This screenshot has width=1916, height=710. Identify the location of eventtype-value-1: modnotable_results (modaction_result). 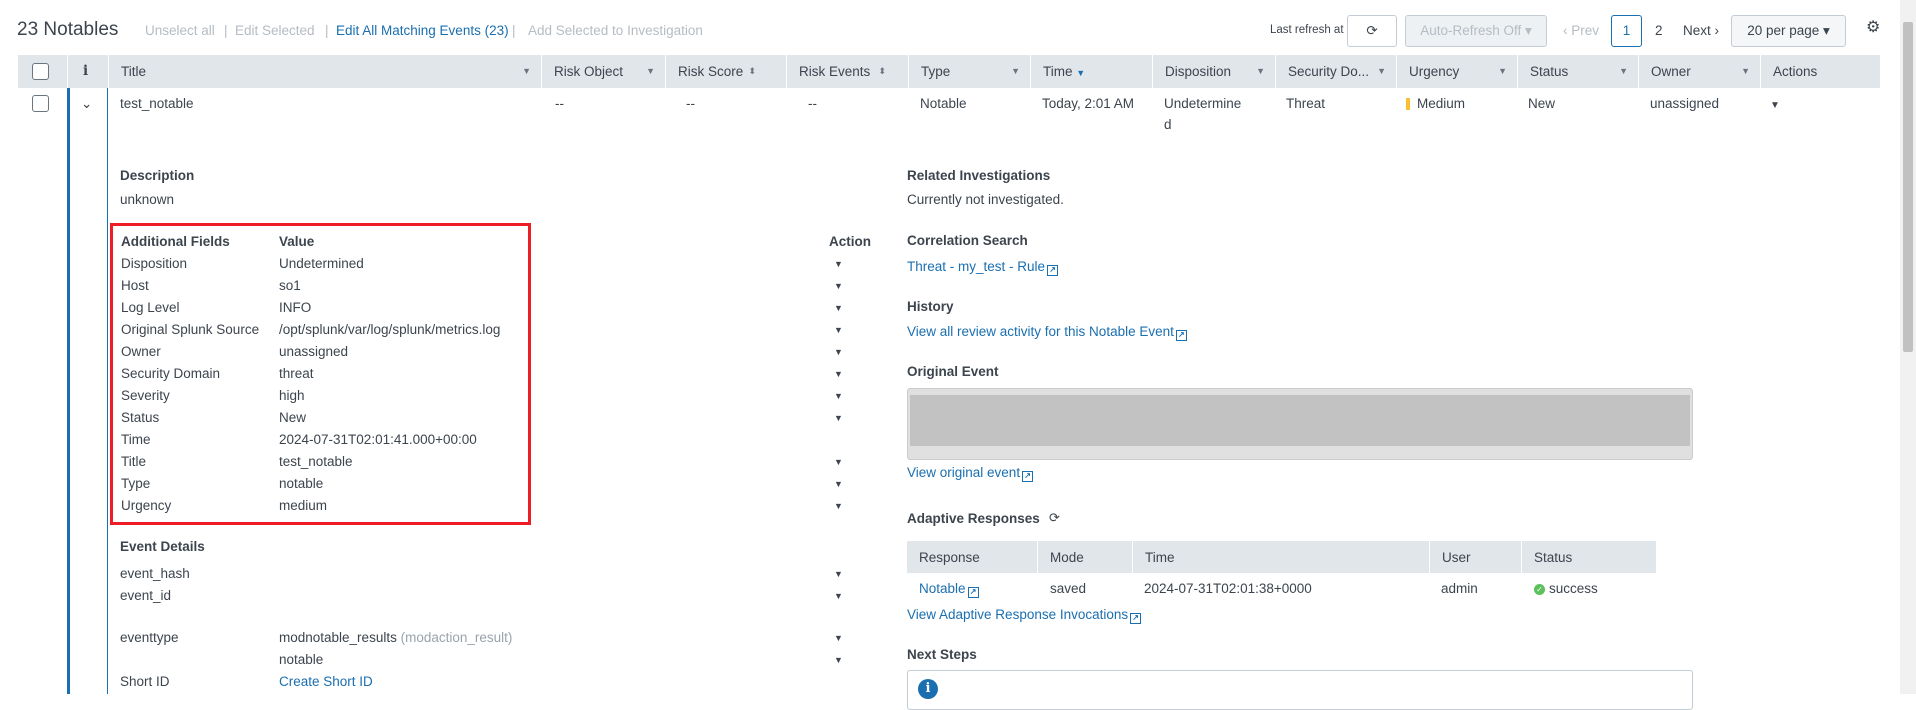
(396, 637).